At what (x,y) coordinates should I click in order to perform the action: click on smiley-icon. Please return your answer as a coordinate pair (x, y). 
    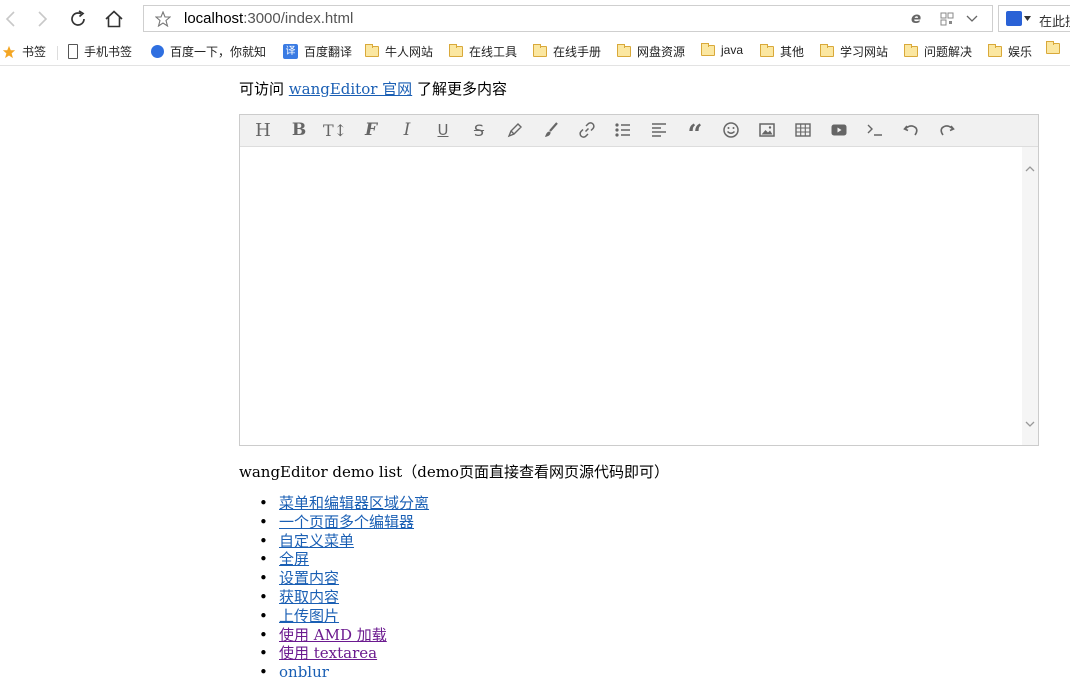
    Looking at the image, I should click on (731, 130).